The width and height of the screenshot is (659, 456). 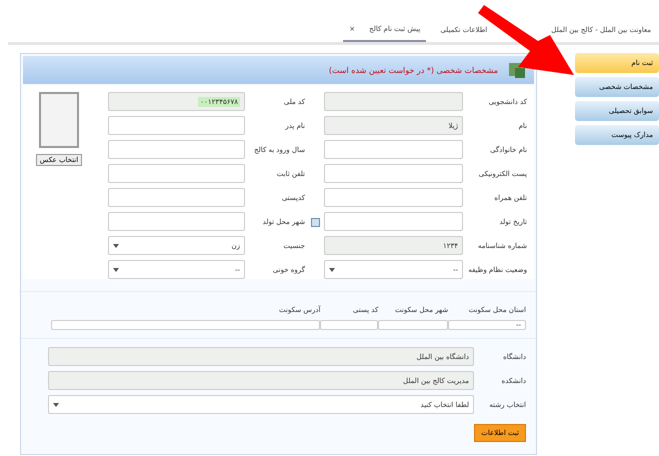 What do you see at coordinates (315, 221) in the screenshot?
I see `calendar-icon` at bounding box center [315, 221].